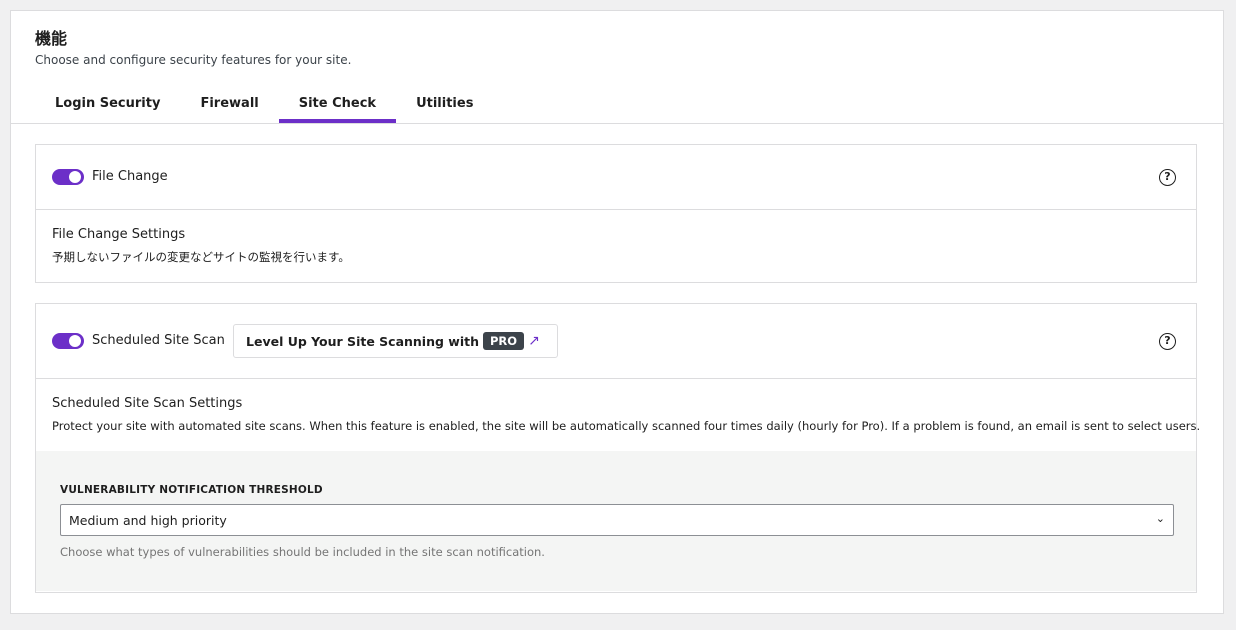 This screenshot has width=1236, height=630. Describe the element at coordinates (617, 123) in the screenshot. I see `tab-divider` at that location.